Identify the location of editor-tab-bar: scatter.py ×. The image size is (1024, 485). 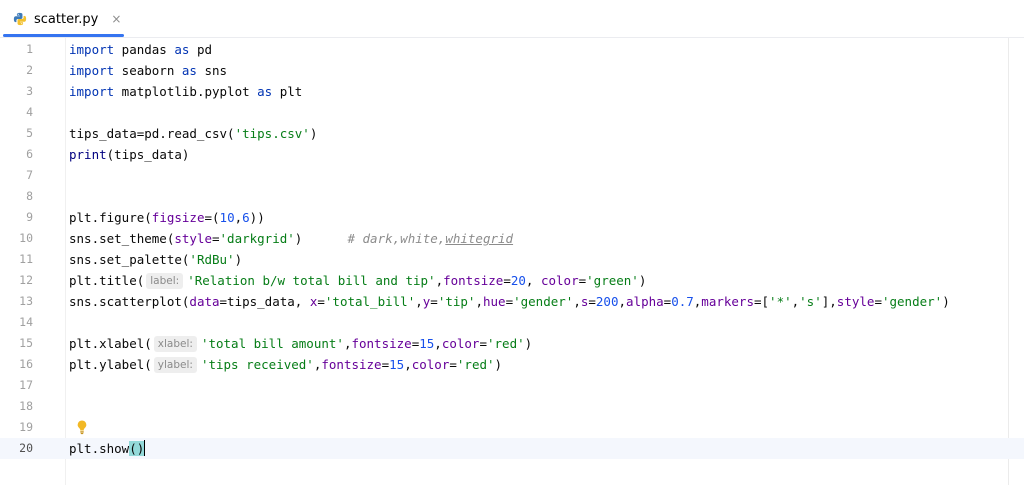
(512, 19).